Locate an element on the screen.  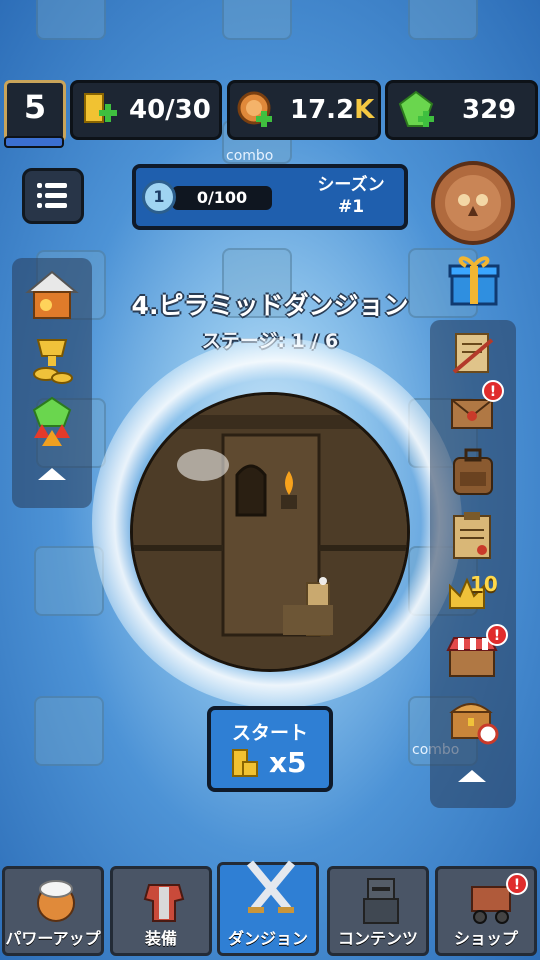
season-pass-banner: 0/100 1 シーズン #1 is located at coordinates (270, 197).